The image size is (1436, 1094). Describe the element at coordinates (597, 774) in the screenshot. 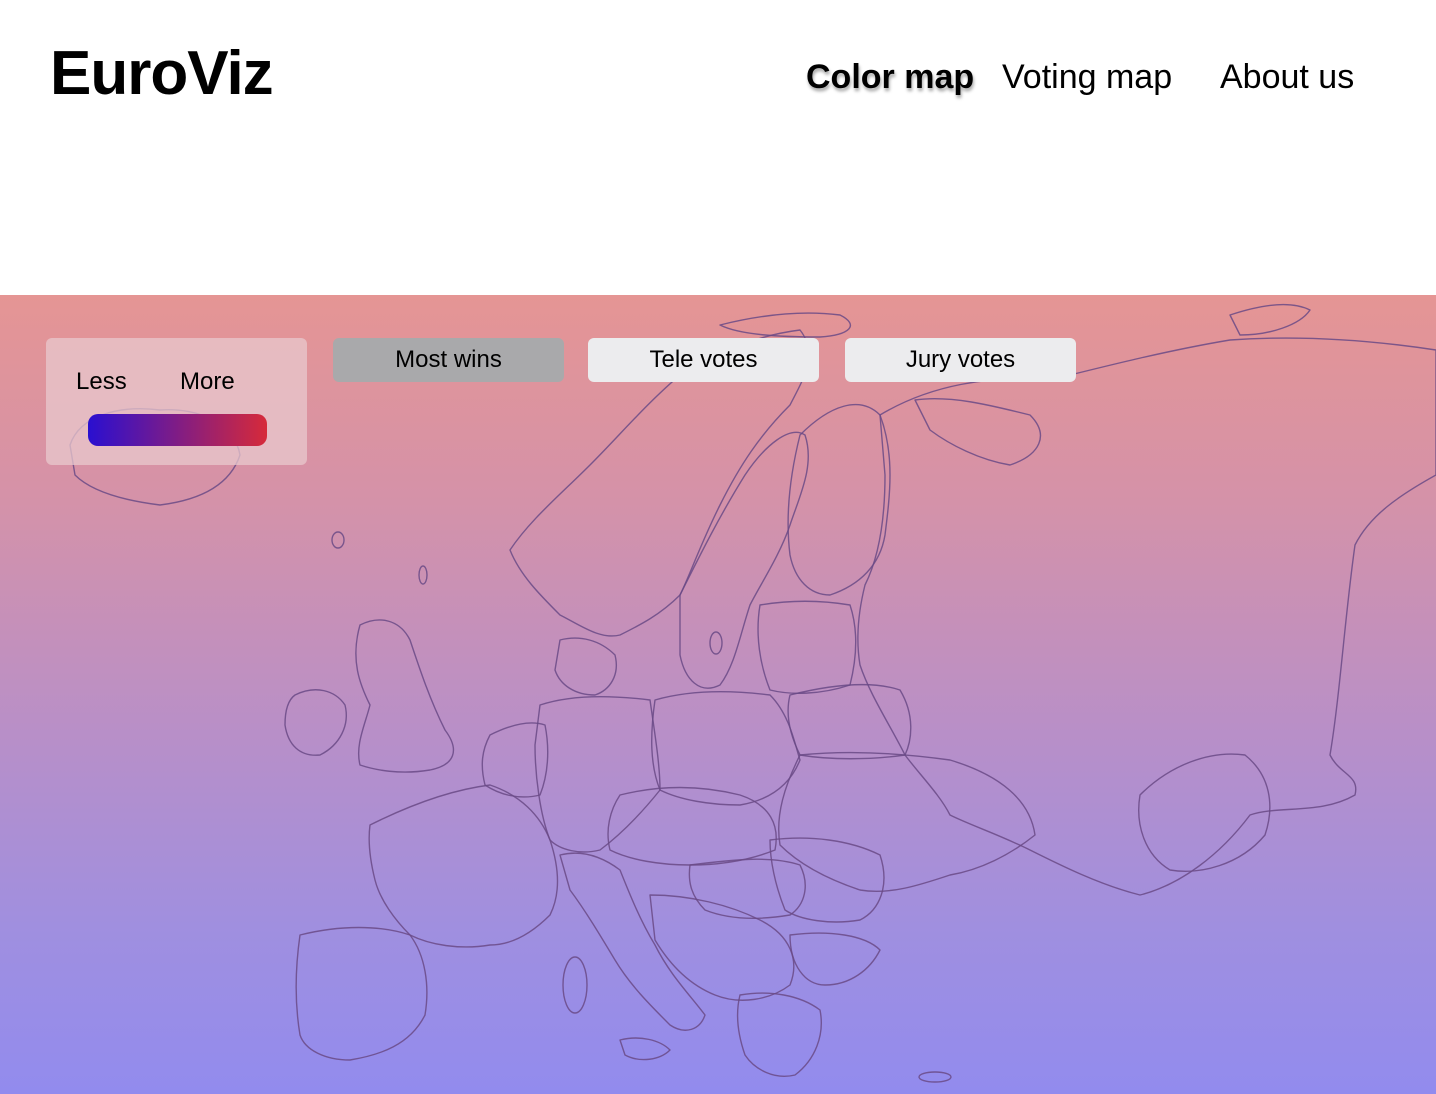

I see `map-germany` at that location.